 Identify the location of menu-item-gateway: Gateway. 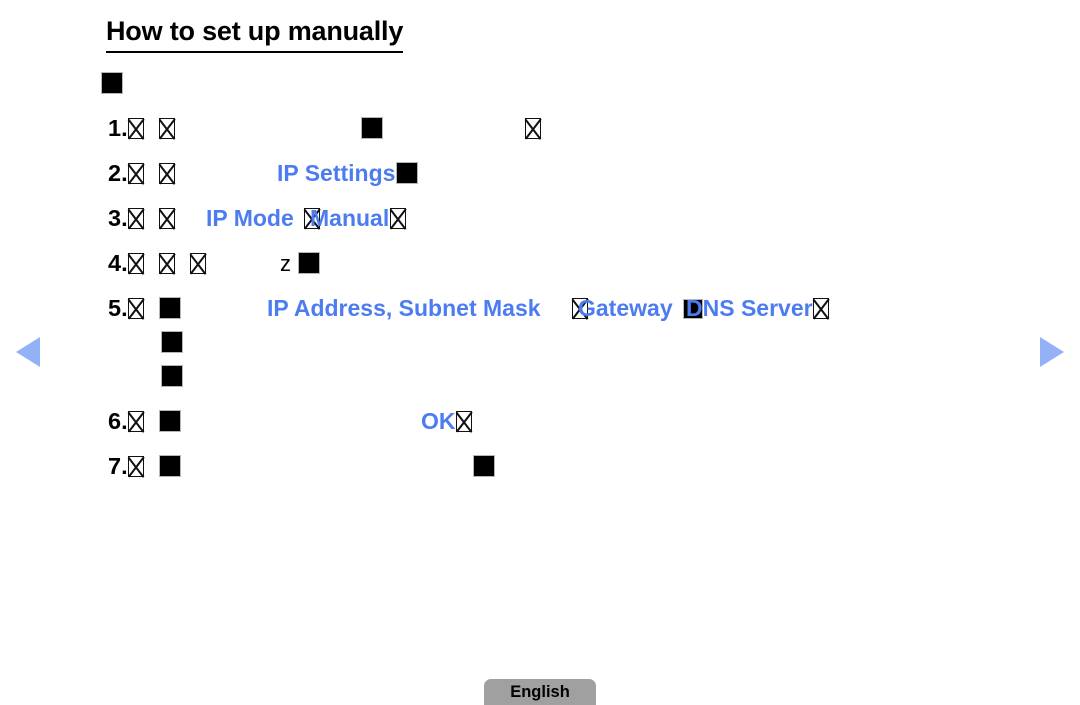
(625, 308).